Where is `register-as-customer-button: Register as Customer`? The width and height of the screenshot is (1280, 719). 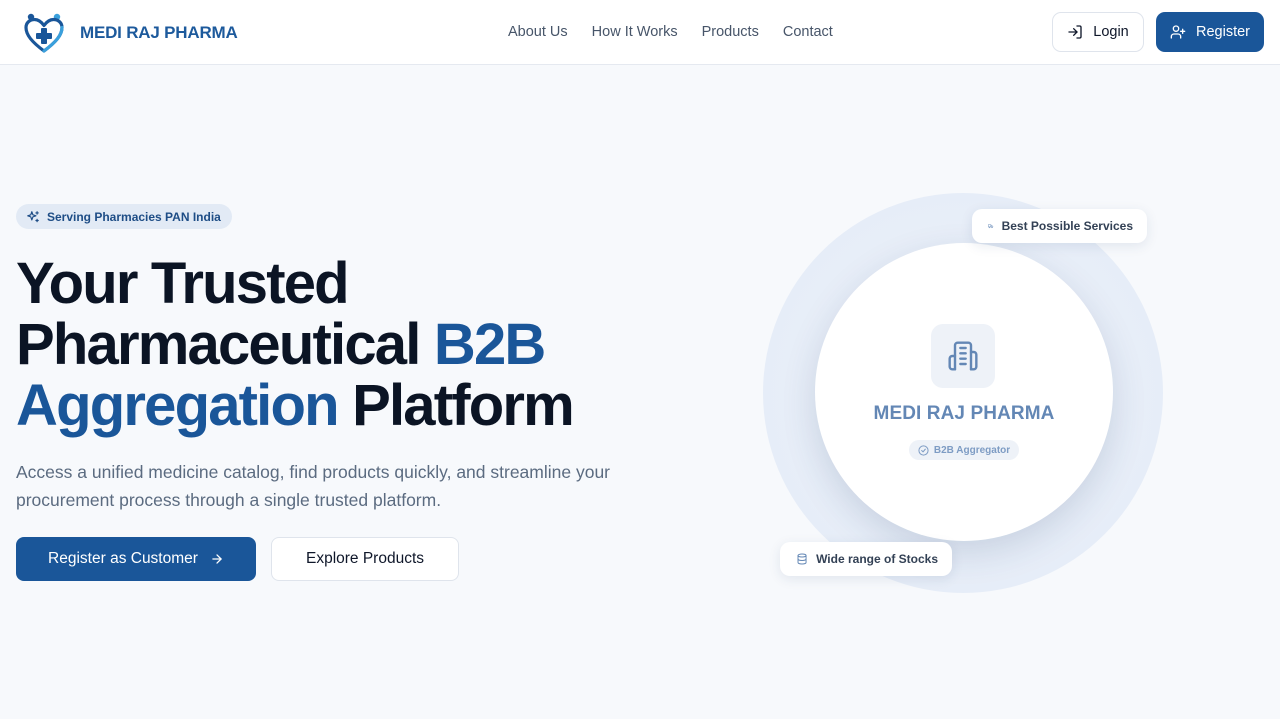
register-as-customer-button: Register as Customer is located at coordinates (136, 559).